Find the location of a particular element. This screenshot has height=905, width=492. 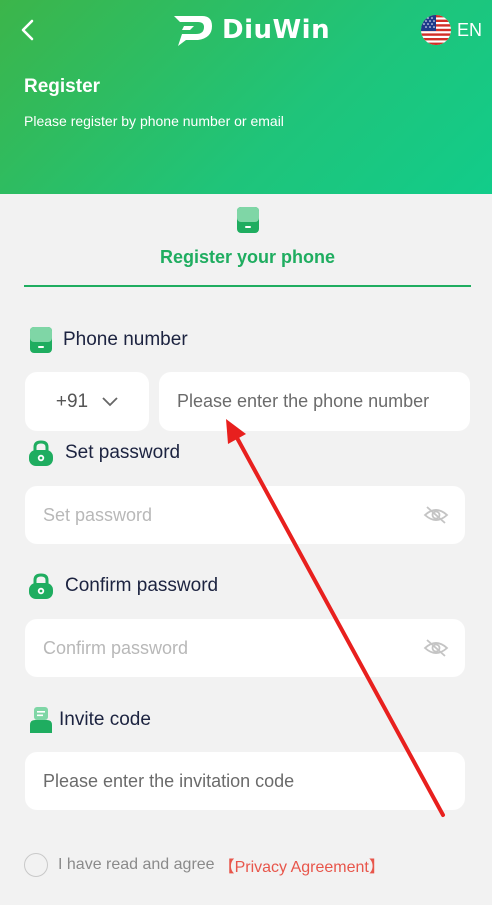

brand-logo: DiuWin is located at coordinates (251, 30).